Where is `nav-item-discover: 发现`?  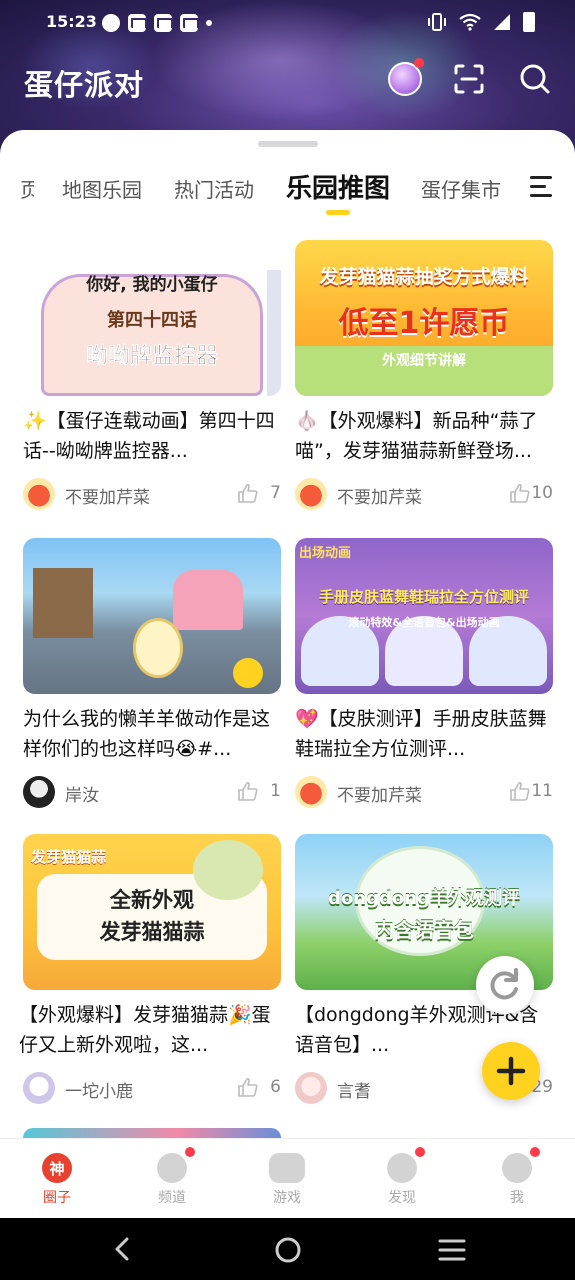
nav-item-discover: 发现 is located at coordinates (402, 1177).